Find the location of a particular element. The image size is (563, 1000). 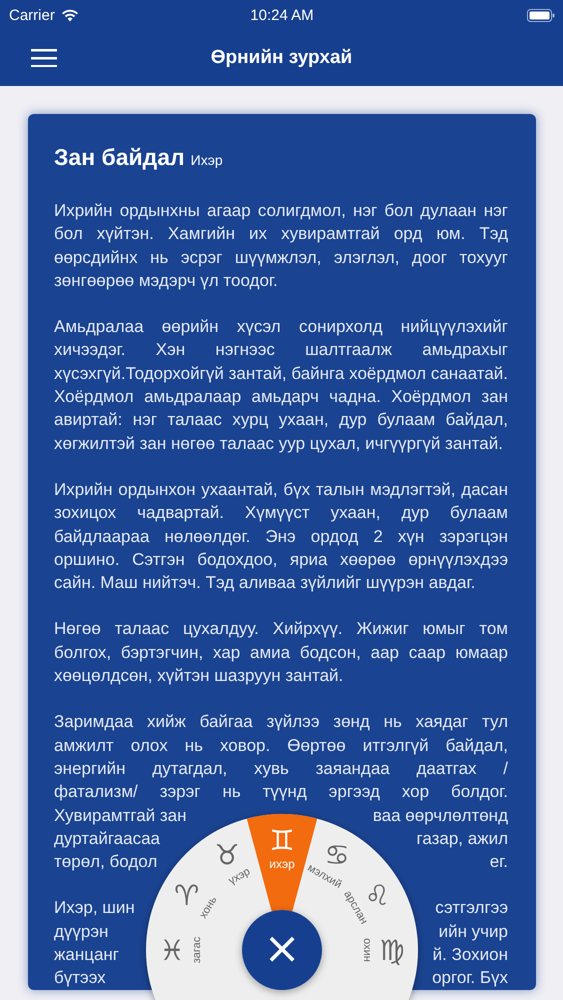

zodiac-sign-icon: ♌ is located at coordinates (377, 895).